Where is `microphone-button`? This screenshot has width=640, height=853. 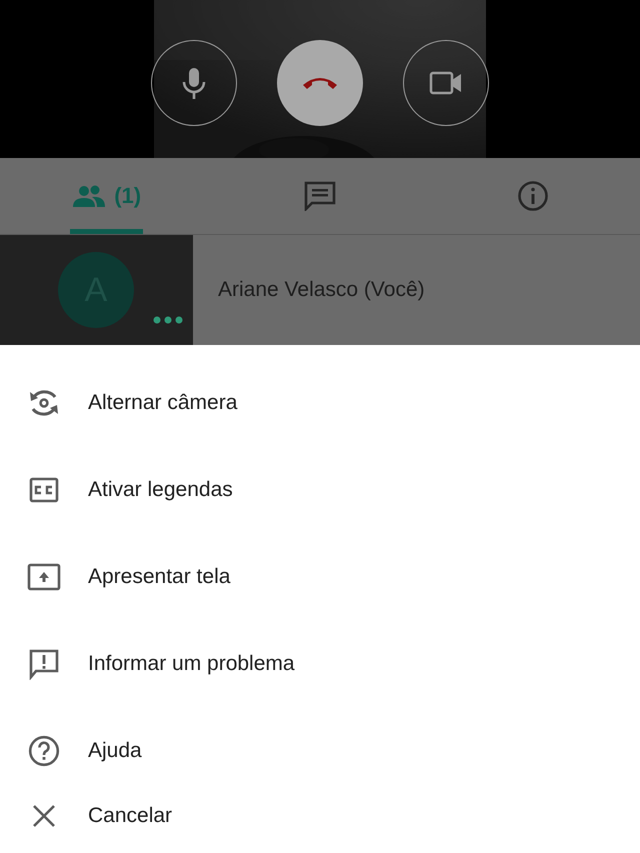
microphone-button is located at coordinates (194, 83).